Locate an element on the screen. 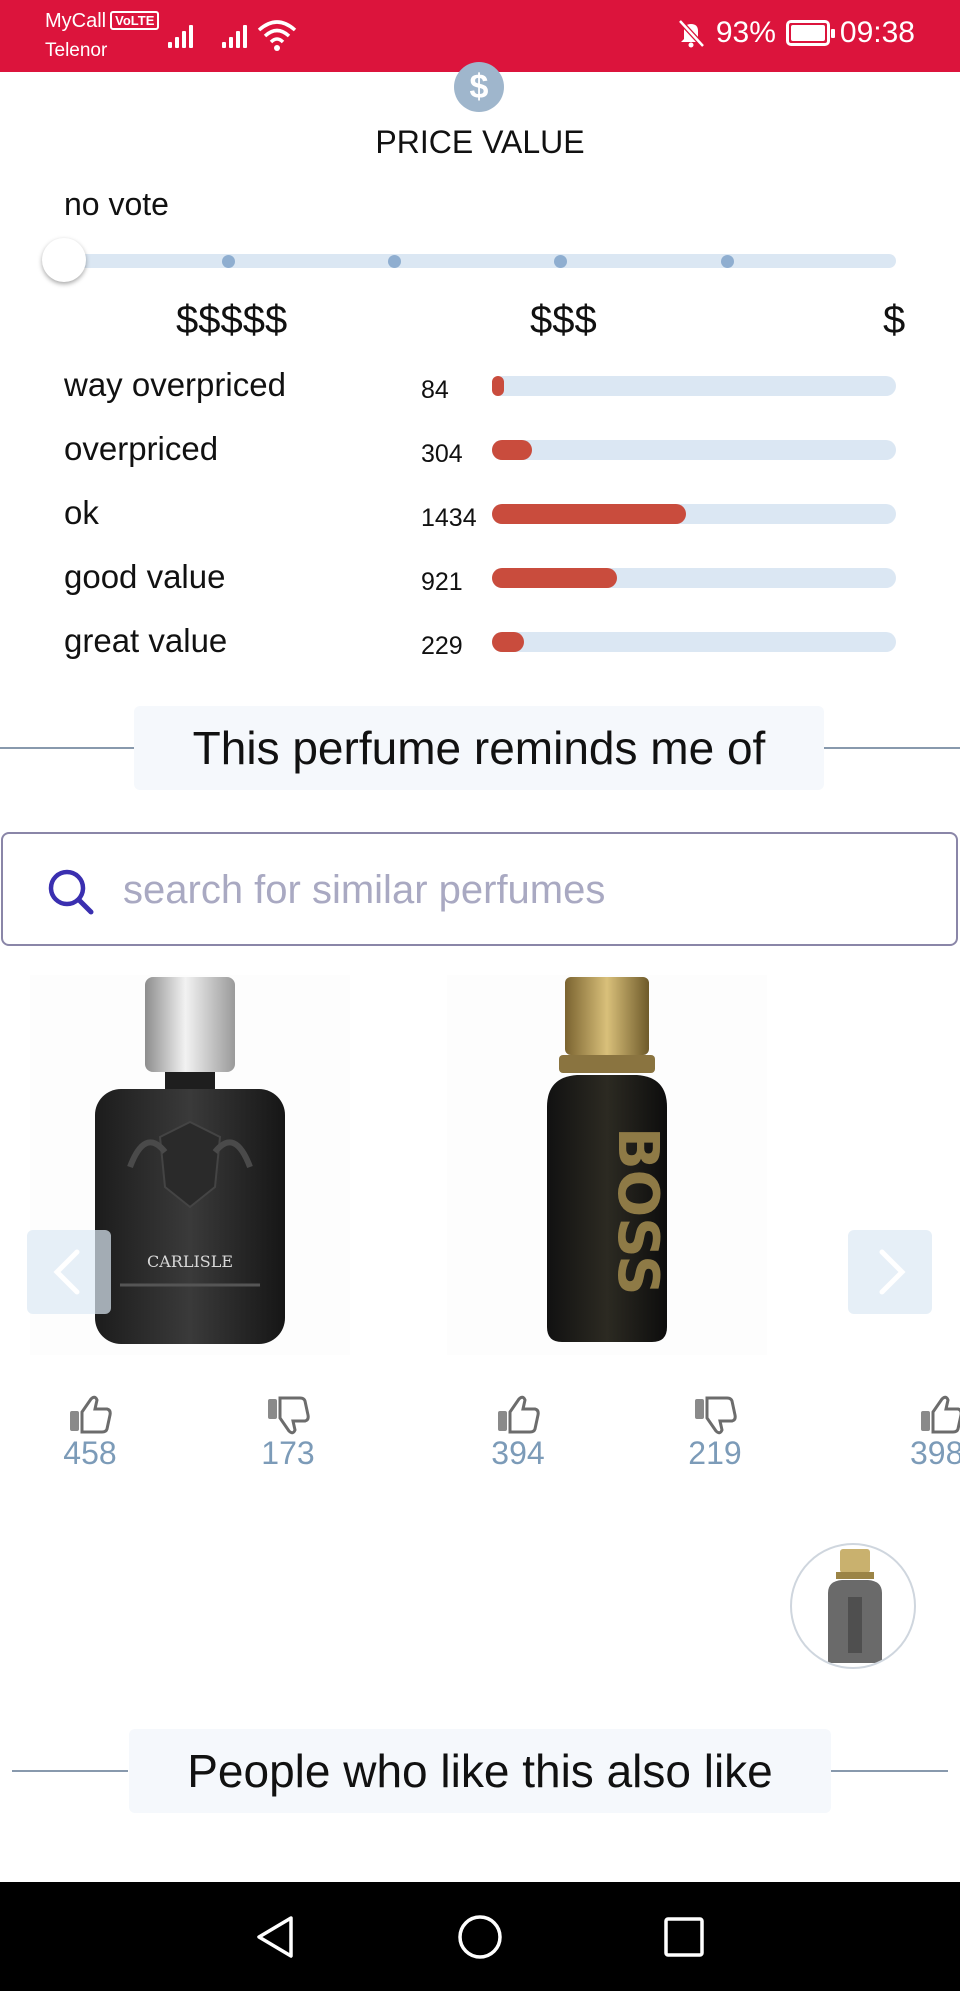  also-like-section-title: People who like this also like is located at coordinates (480, 1771).